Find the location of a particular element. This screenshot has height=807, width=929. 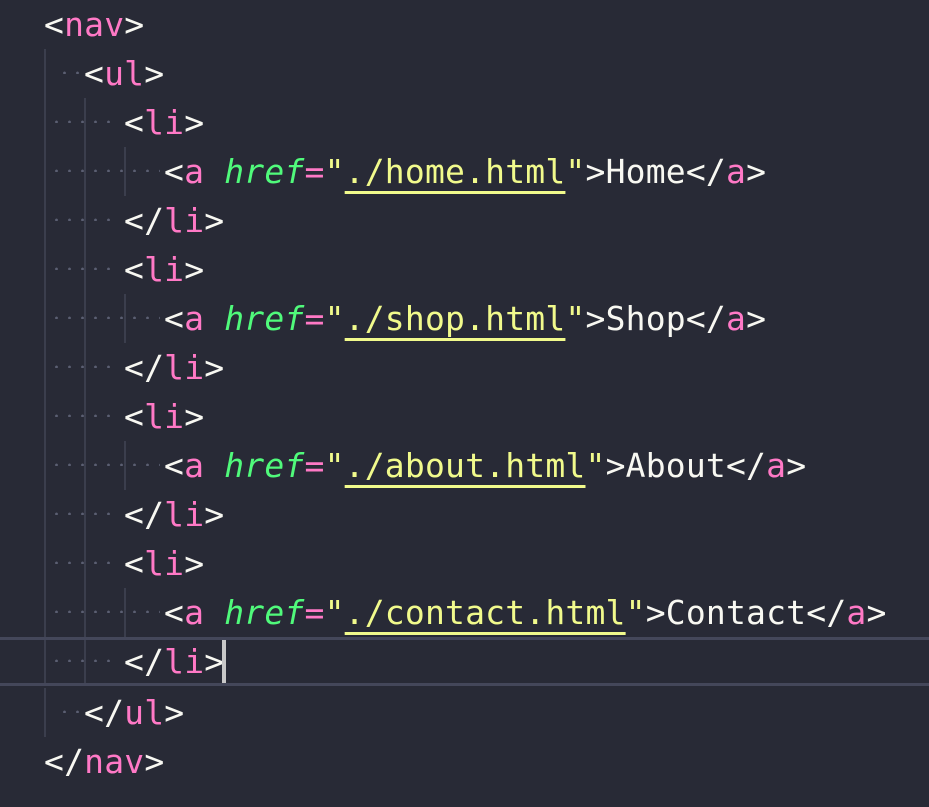

code-line: <ul> is located at coordinates (464, 73).